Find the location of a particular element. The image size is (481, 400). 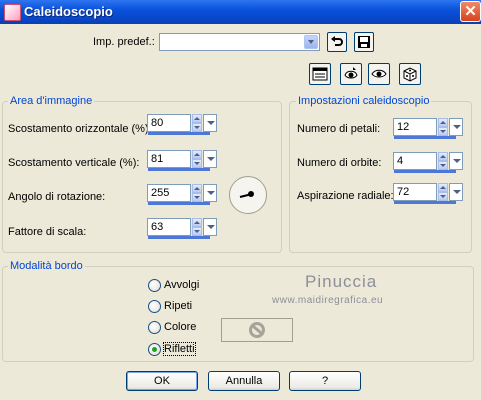

petals-stepper is located at coordinates (443, 127).